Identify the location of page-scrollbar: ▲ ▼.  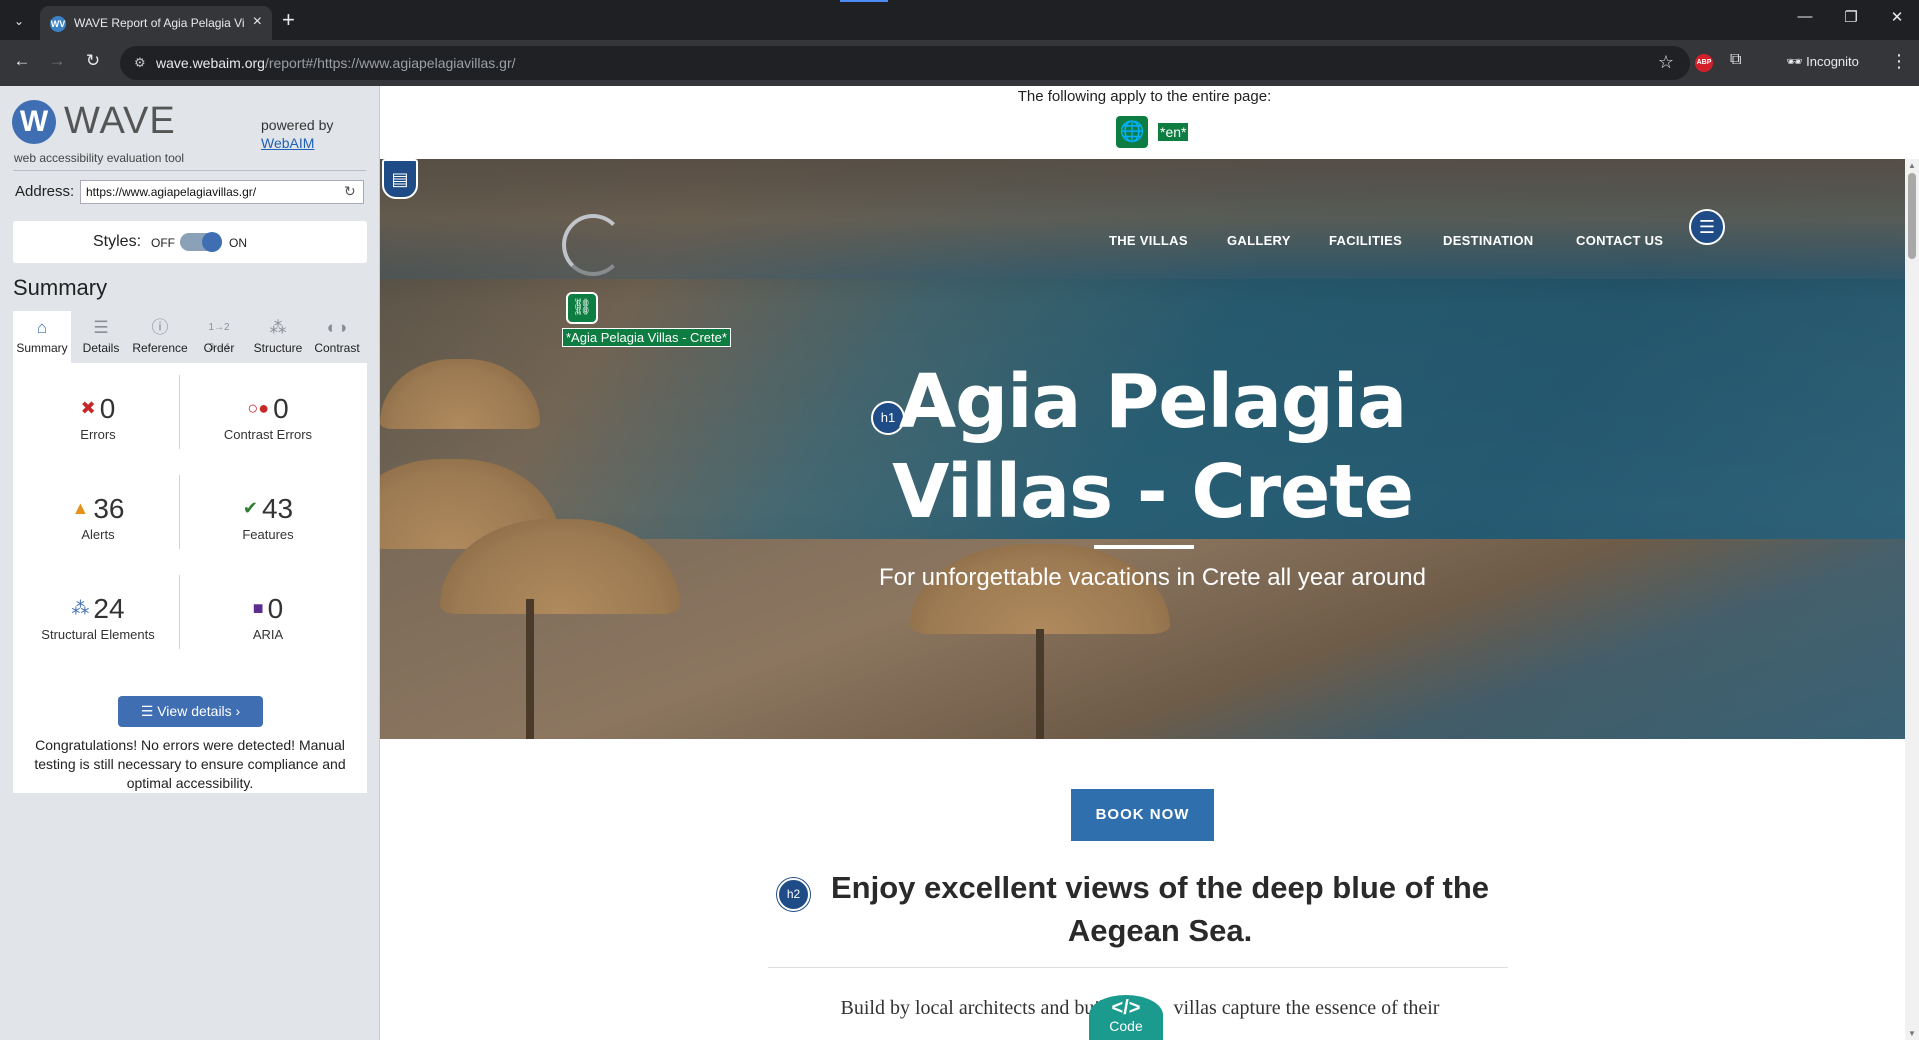
(1912, 599).